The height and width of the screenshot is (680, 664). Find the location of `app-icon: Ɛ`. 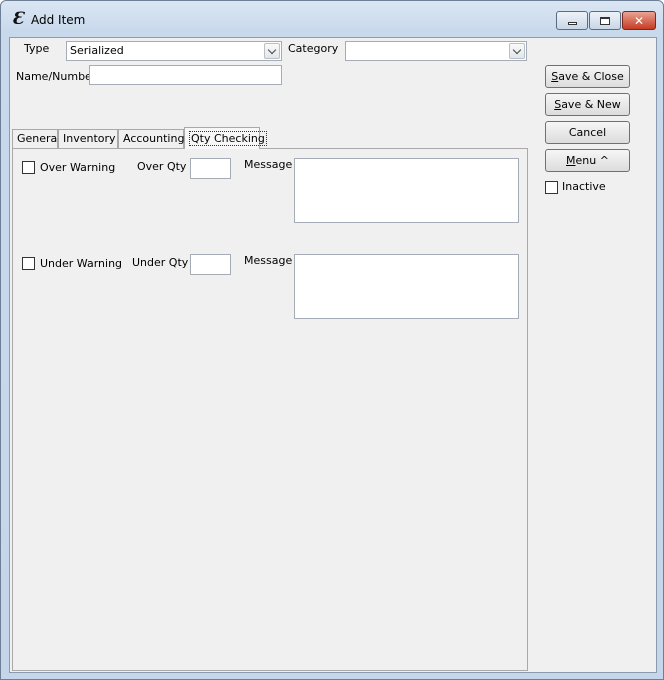

app-icon: Ɛ is located at coordinates (18, 19).